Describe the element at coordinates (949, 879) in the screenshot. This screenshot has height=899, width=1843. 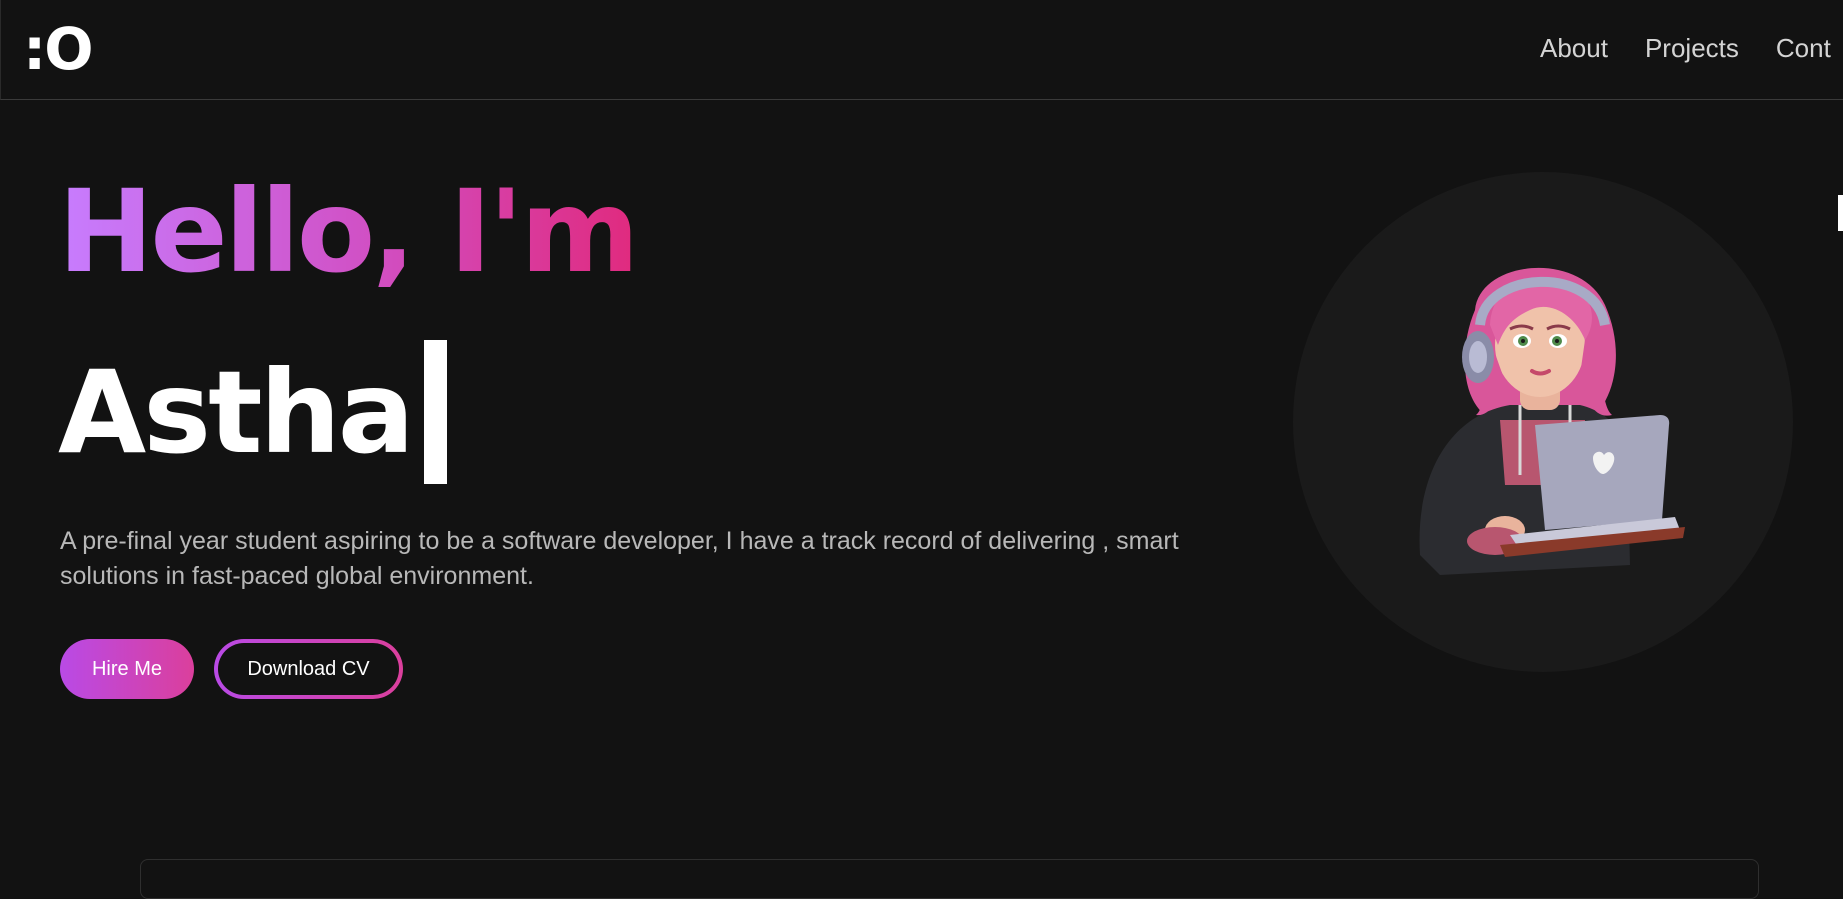
I see `next-section-card` at that location.